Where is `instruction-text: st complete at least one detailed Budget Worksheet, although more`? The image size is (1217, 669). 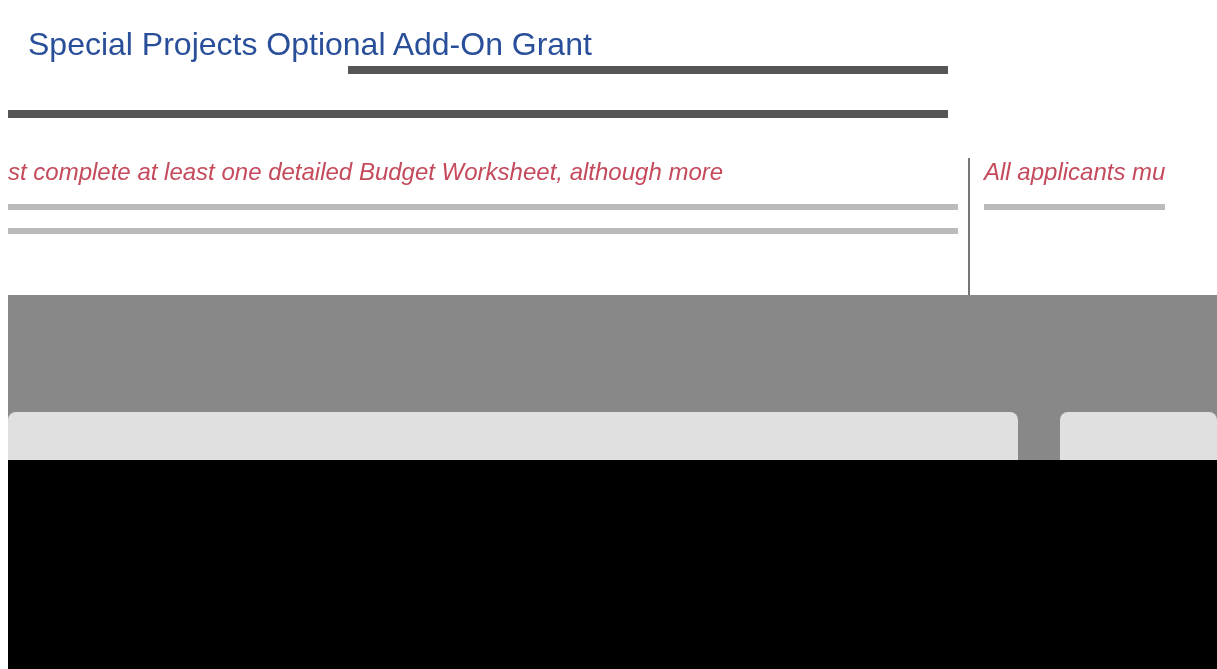
instruction-text: st complete at least one detailed Budget Worksheet, although more is located at coordinates (366, 172).